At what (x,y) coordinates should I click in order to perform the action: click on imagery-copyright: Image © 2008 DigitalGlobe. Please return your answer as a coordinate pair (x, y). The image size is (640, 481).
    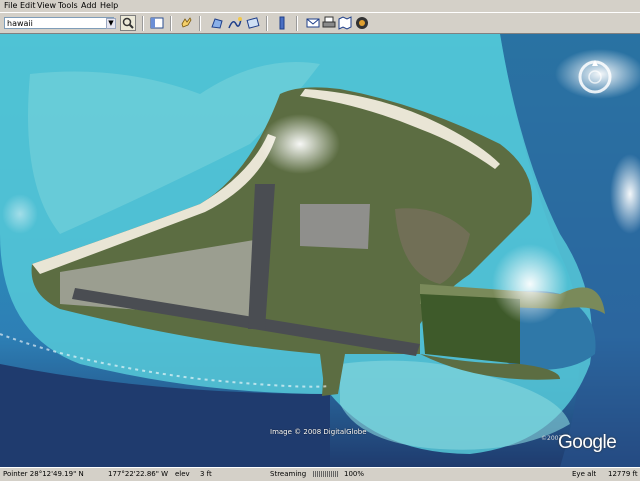
    Looking at the image, I should click on (318, 432).